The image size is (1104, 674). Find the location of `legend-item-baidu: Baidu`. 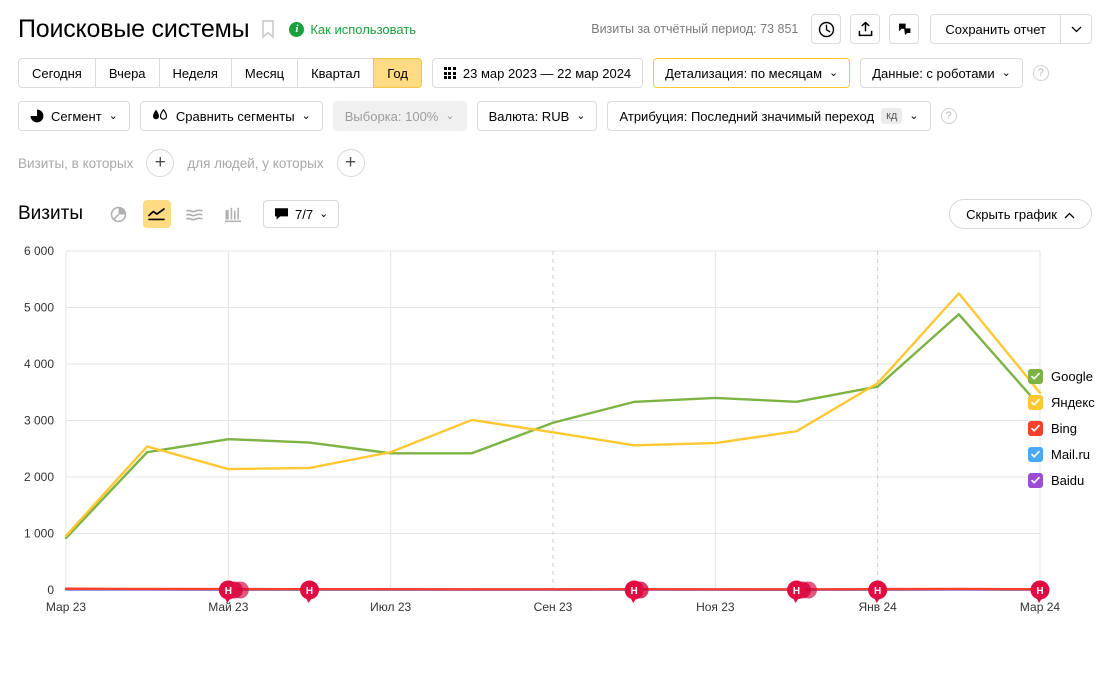

legend-item-baidu: Baidu is located at coordinates (1061, 480).